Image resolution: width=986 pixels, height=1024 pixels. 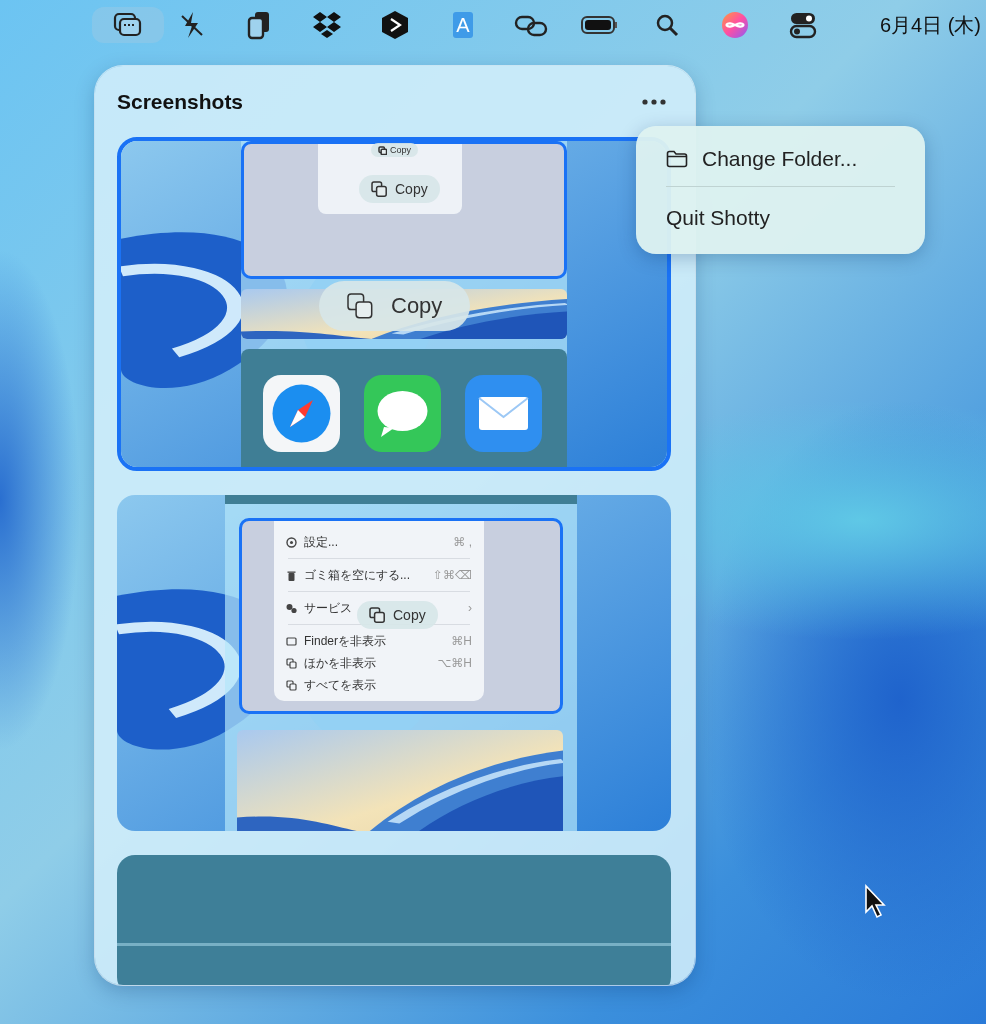 What do you see at coordinates (463, 25) in the screenshot?
I see `letter-icon: A` at bounding box center [463, 25].